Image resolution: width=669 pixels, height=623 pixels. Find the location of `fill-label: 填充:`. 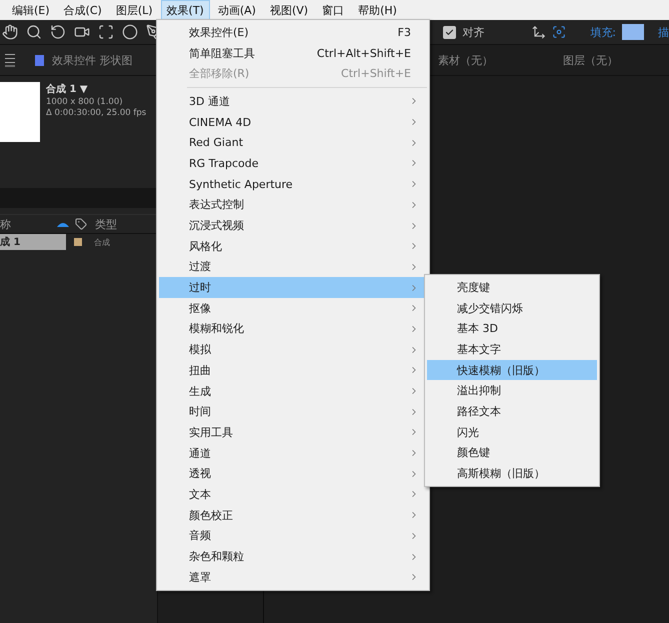

fill-label: 填充: is located at coordinates (603, 32).